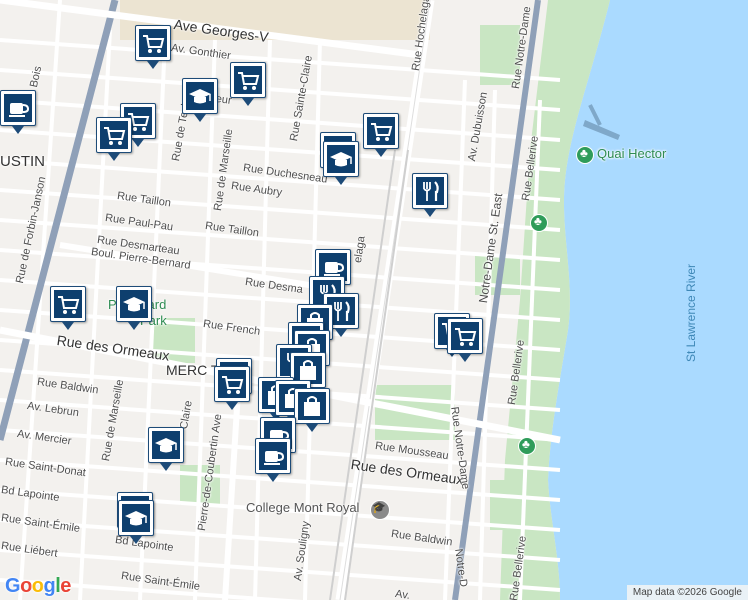  Describe the element at coordinates (430, 195) in the screenshot. I see `map-marker-fork-knife` at that location.